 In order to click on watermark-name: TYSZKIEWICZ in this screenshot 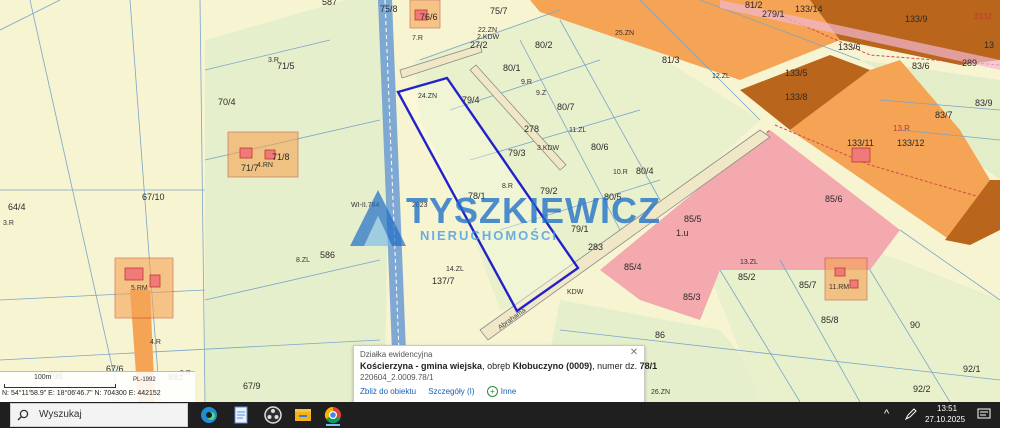, I will do `click(533, 210)`.